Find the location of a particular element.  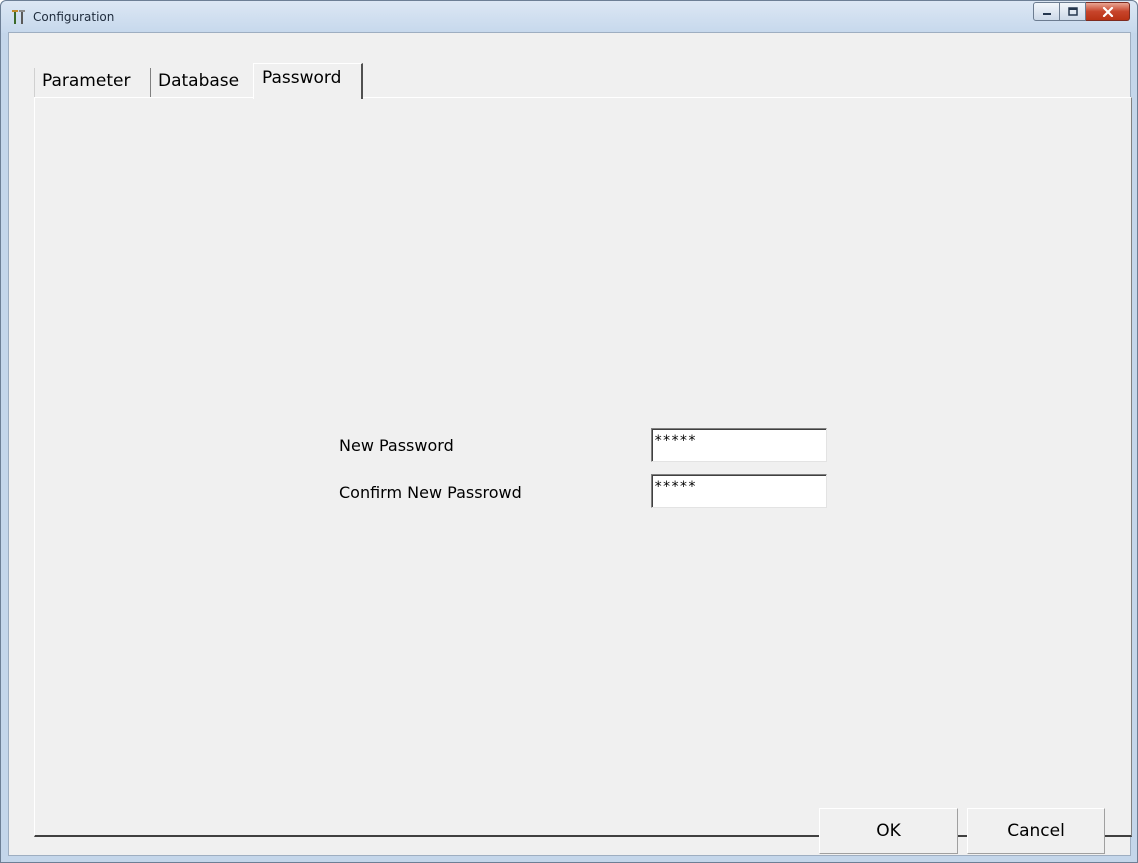

caption-buttons is located at coordinates (1081, 12).